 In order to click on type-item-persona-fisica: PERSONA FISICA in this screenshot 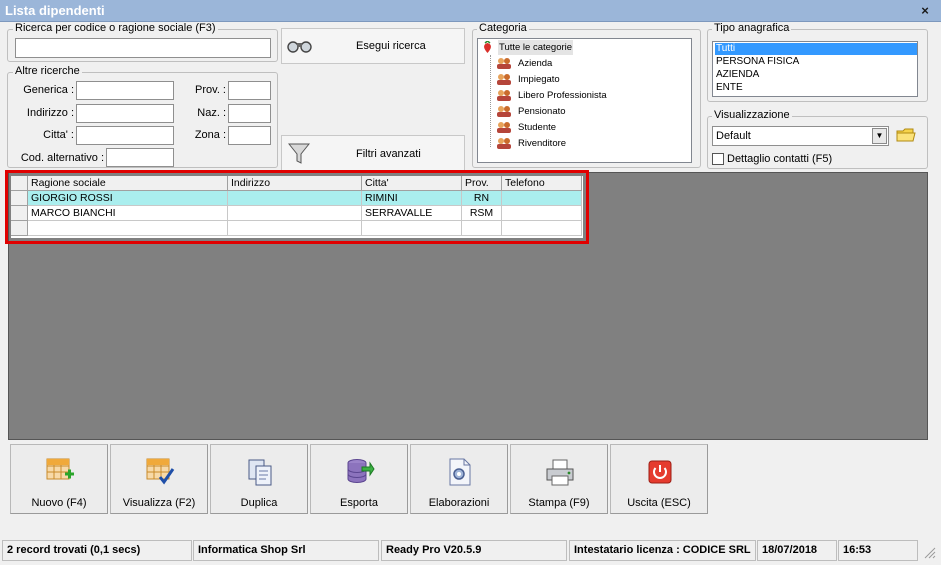, I will do `click(816, 62)`.